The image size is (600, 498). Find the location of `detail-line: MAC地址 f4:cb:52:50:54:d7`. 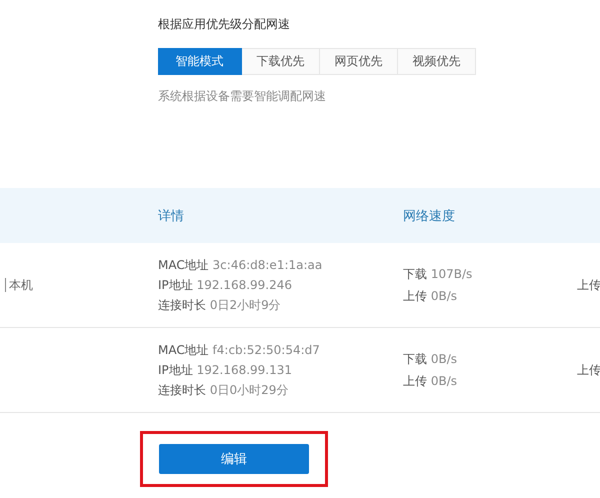

detail-line: MAC地址 f4:cb:52:50:54:d7 is located at coordinates (239, 350).